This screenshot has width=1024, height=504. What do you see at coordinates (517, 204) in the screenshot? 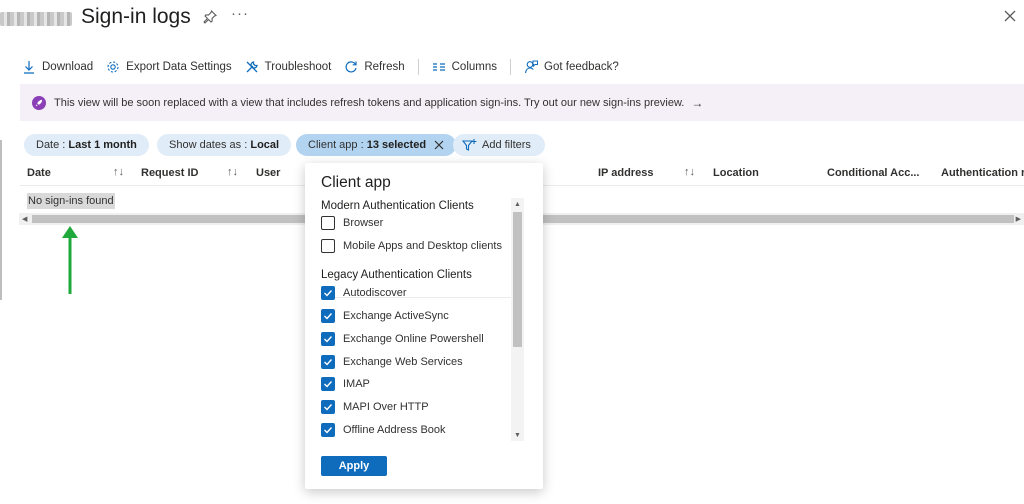
I see `scroll-up-icon: ▲` at bounding box center [517, 204].